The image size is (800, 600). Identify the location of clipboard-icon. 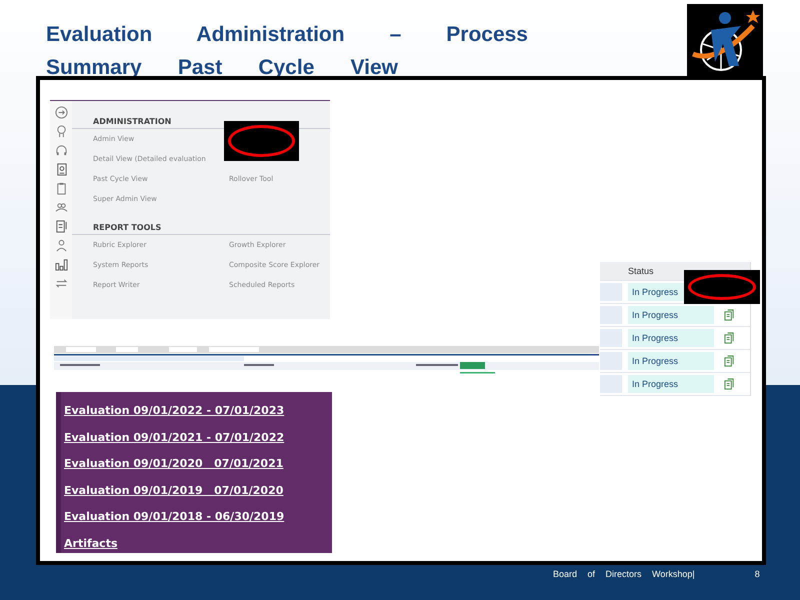
(61, 188).